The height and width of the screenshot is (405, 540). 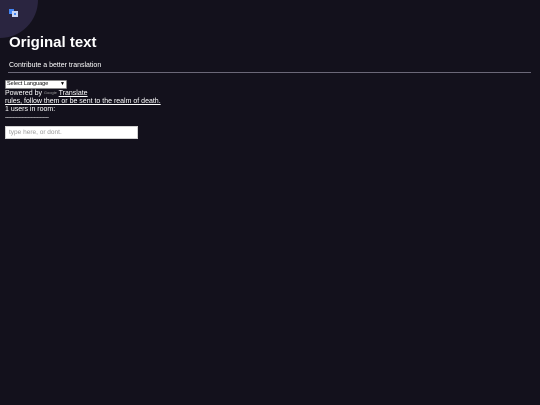 I want to click on language-select: Select Language ▼, so click(x=36, y=84).